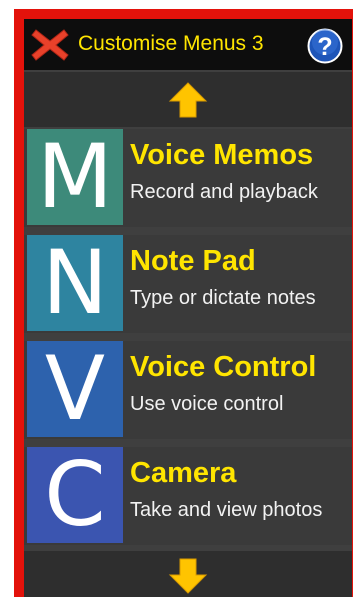 The width and height of the screenshot is (353, 597). I want to click on item-title: Note Pad, so click(193, 261).